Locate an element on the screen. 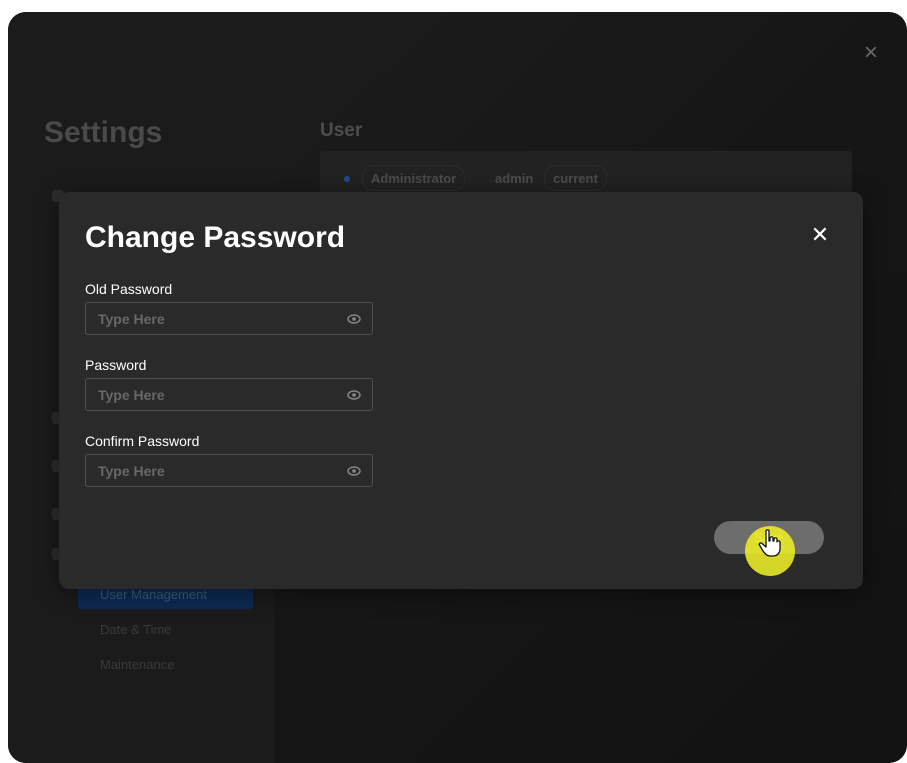  settings-title: Settings is located at coordinates (103, 132).